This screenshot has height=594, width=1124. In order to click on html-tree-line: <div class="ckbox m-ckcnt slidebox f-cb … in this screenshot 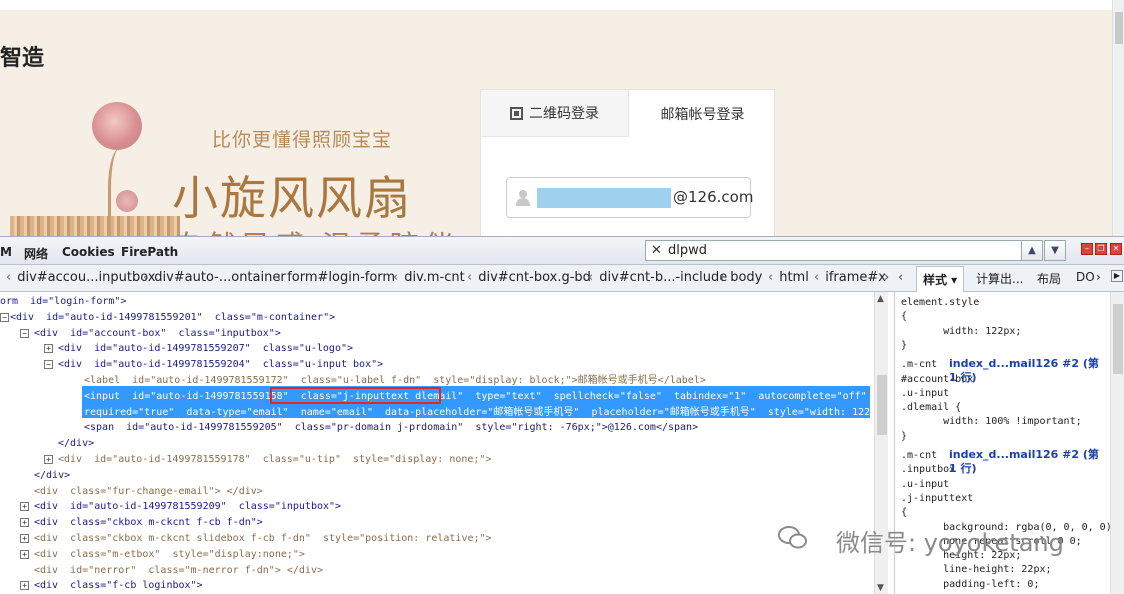, I will do `click(263, 539)`.